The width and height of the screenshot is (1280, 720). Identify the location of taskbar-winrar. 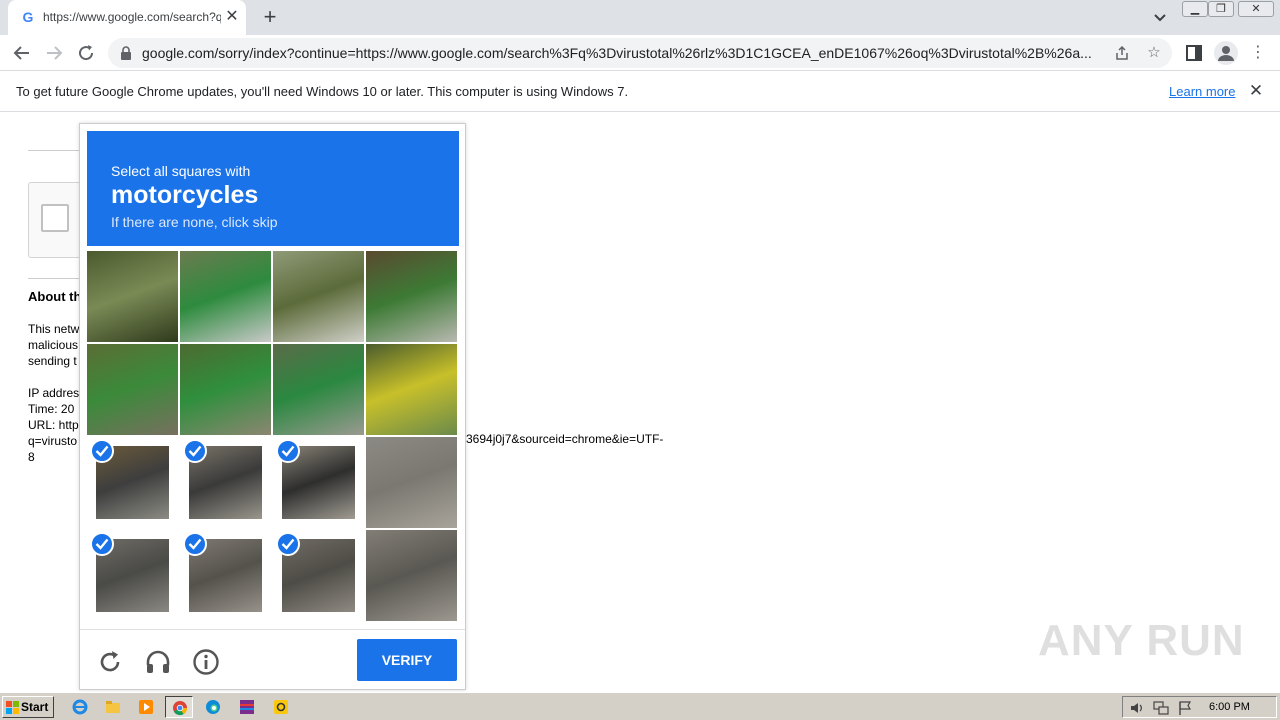
(247, 707).